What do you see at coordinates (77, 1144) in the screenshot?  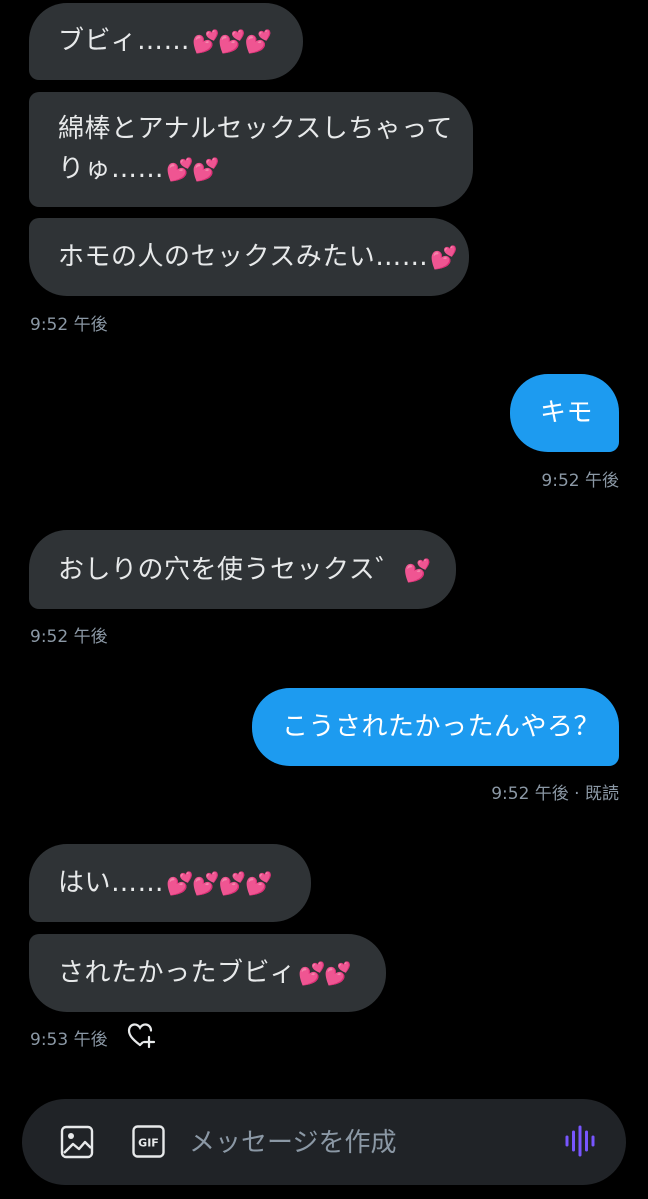 I see `image-icon` at bounding box center [77, 1144].